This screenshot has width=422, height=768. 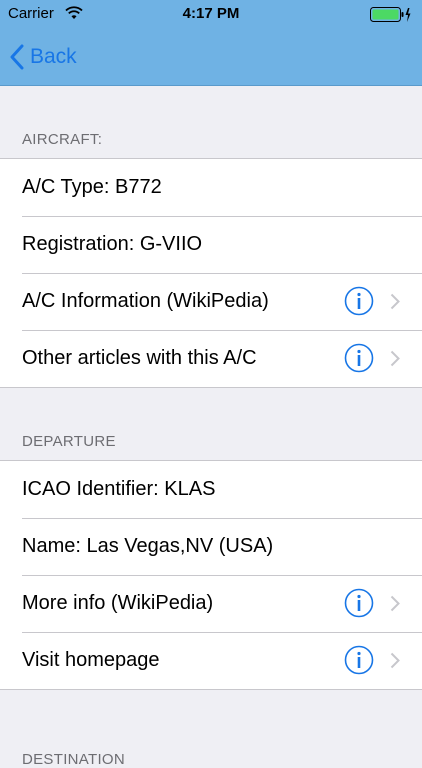 I want to click on row-label: ICAO Identifier: KLAS, so click(x=119, y=489).